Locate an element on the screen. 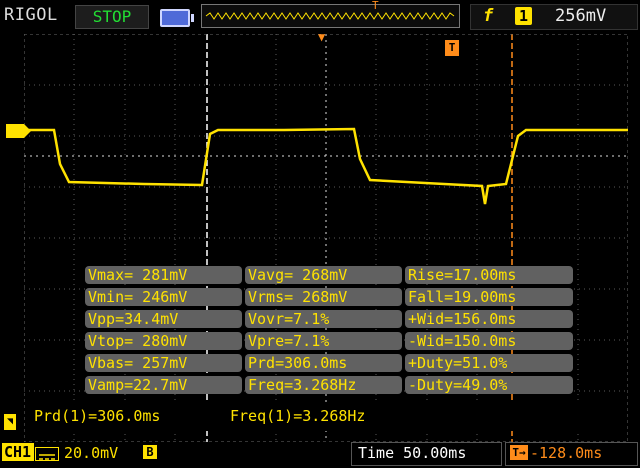  bandwidth-limit-badge: B is located at coordinates (150, 452).